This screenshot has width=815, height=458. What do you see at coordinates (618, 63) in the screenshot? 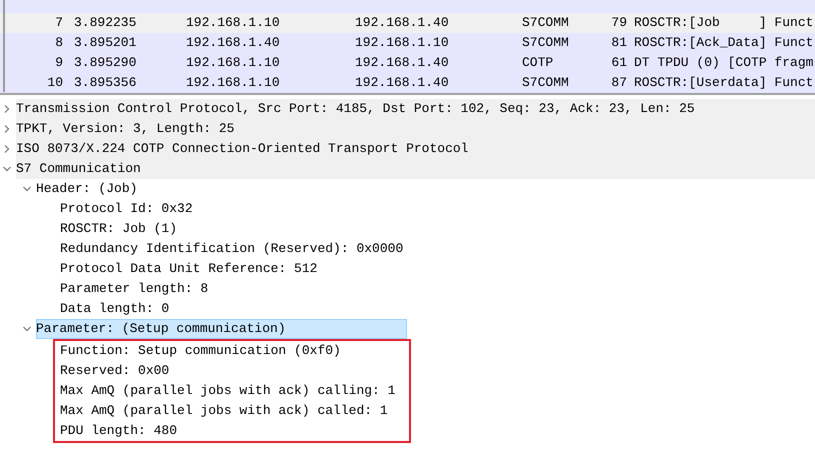
I see `table-cell-text: 61` at bounding box center [618, 63].